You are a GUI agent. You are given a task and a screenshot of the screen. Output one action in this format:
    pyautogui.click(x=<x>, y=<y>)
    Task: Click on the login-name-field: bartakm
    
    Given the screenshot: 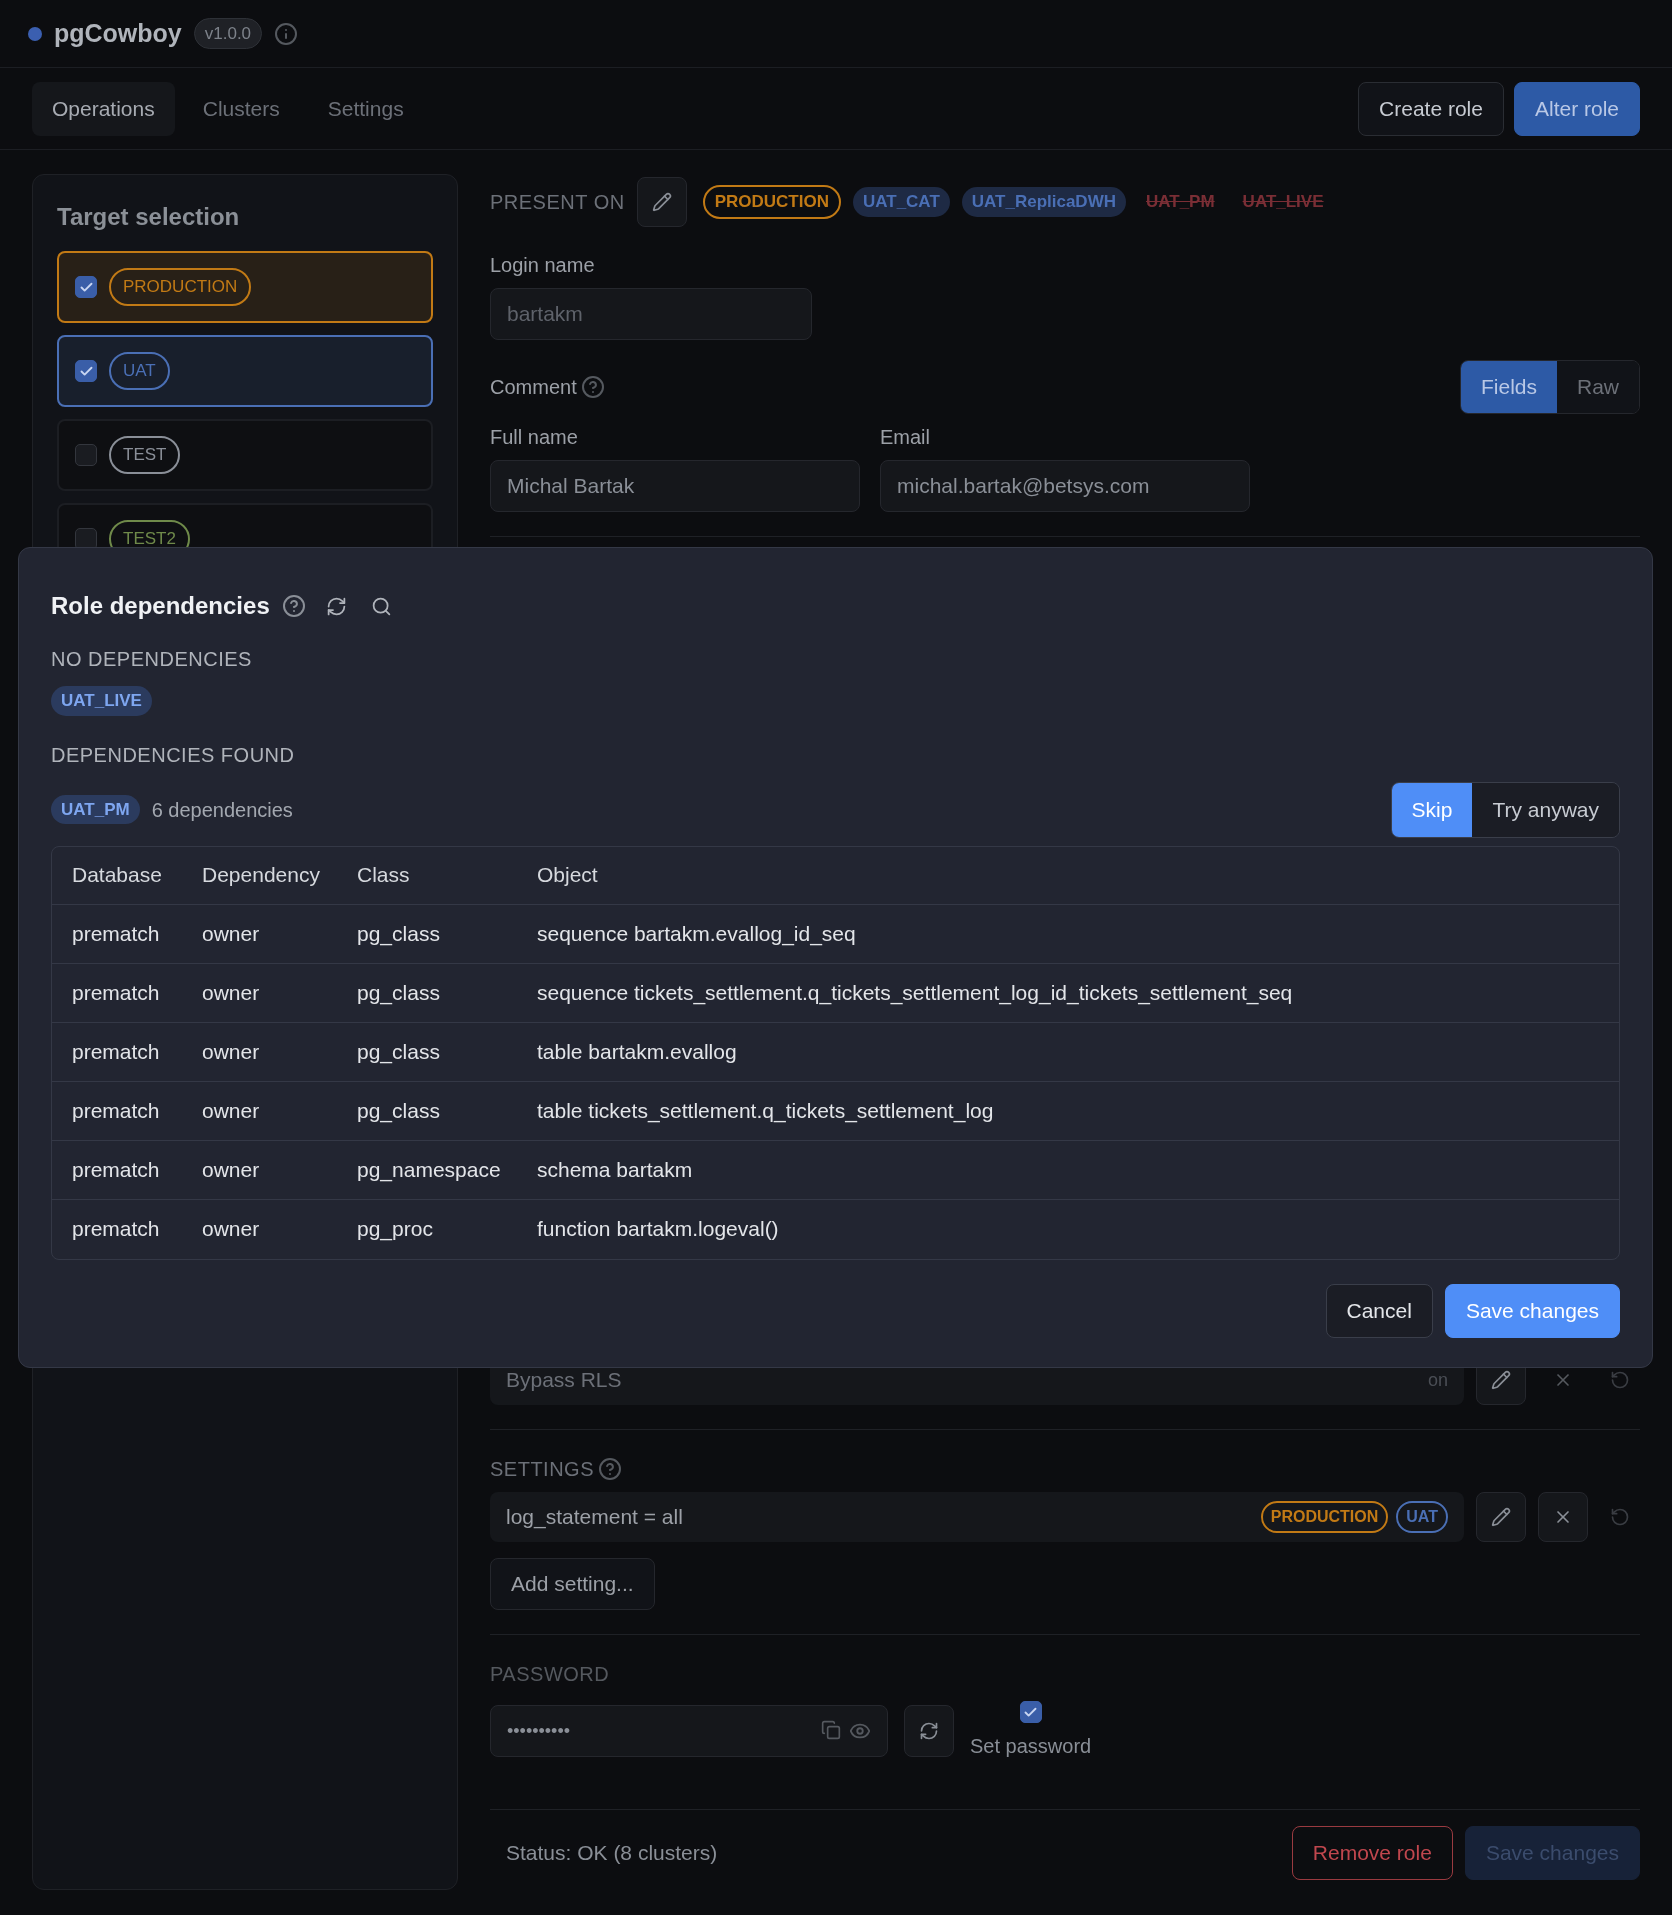 What is the action you would take?
    pyautogui.click(x=651, y=314)
    